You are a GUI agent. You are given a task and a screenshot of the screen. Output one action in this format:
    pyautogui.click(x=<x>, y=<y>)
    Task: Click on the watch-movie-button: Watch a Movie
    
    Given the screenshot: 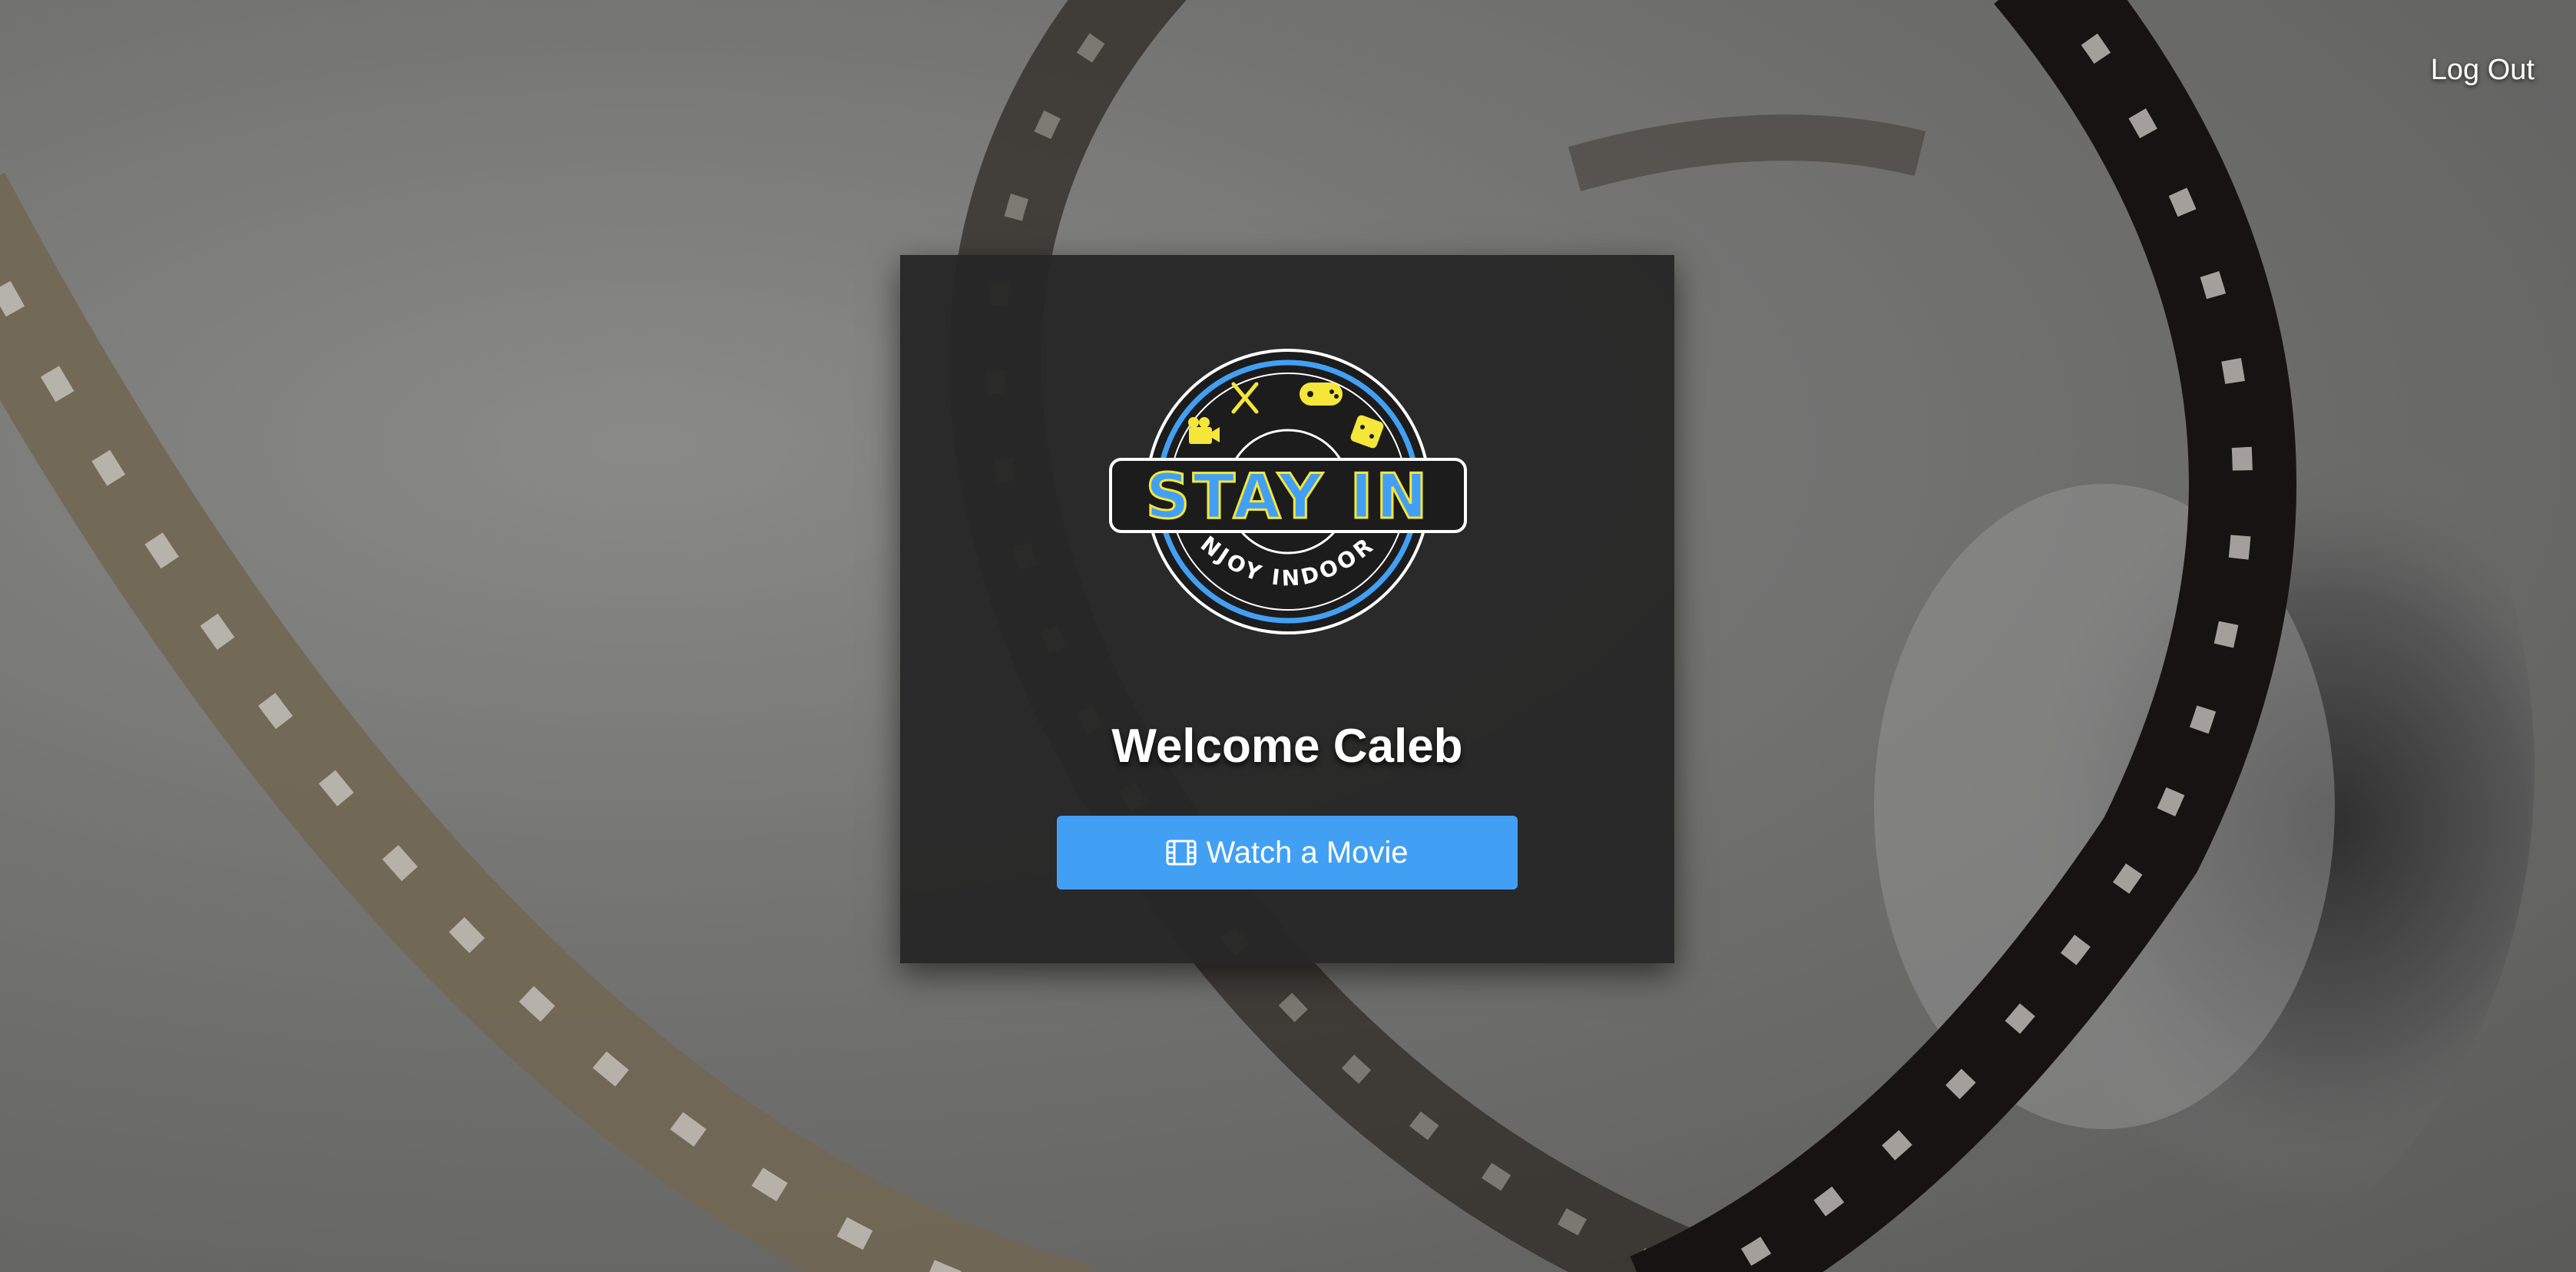 What is the action you would take?
    pyautogui.click(x=1287, y=852)
    